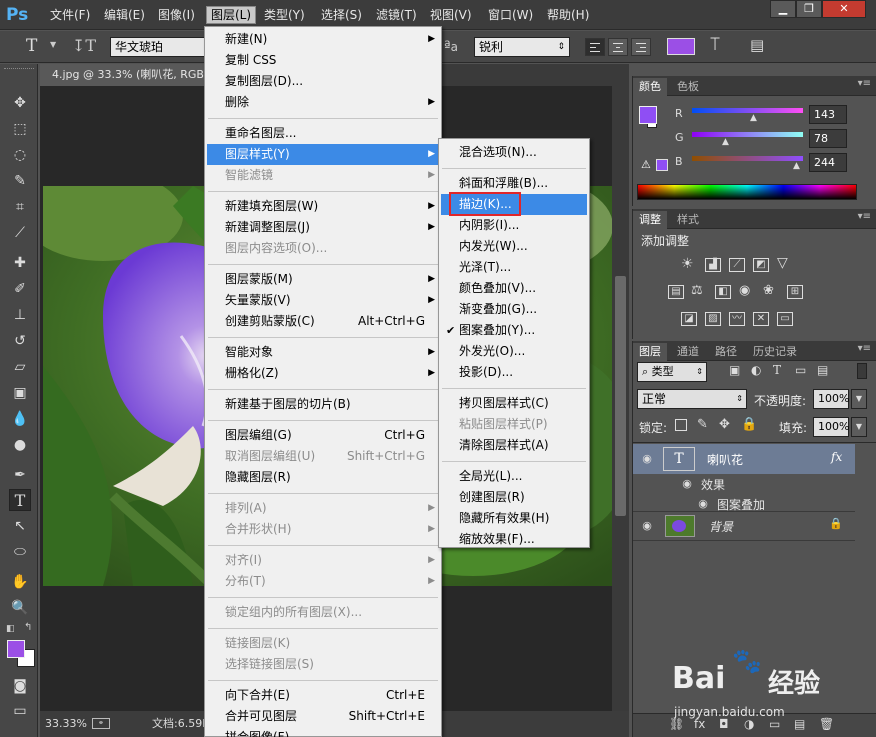 The height and width of the screenshot is (737, 876). Describe the element at coordinates (20, 500) in the screenshot. I see `type-tool-button-icon: T` at that location.